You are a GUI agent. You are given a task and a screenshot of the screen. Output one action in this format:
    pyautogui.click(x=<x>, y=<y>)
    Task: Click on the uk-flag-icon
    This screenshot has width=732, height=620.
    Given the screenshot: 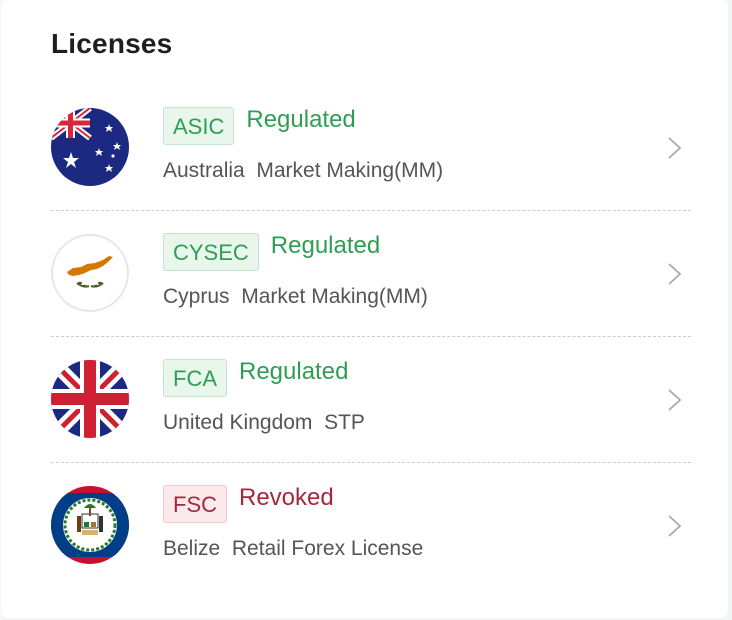 What is the action you would take?
    pyautogui.click(x=90, y=399)
    